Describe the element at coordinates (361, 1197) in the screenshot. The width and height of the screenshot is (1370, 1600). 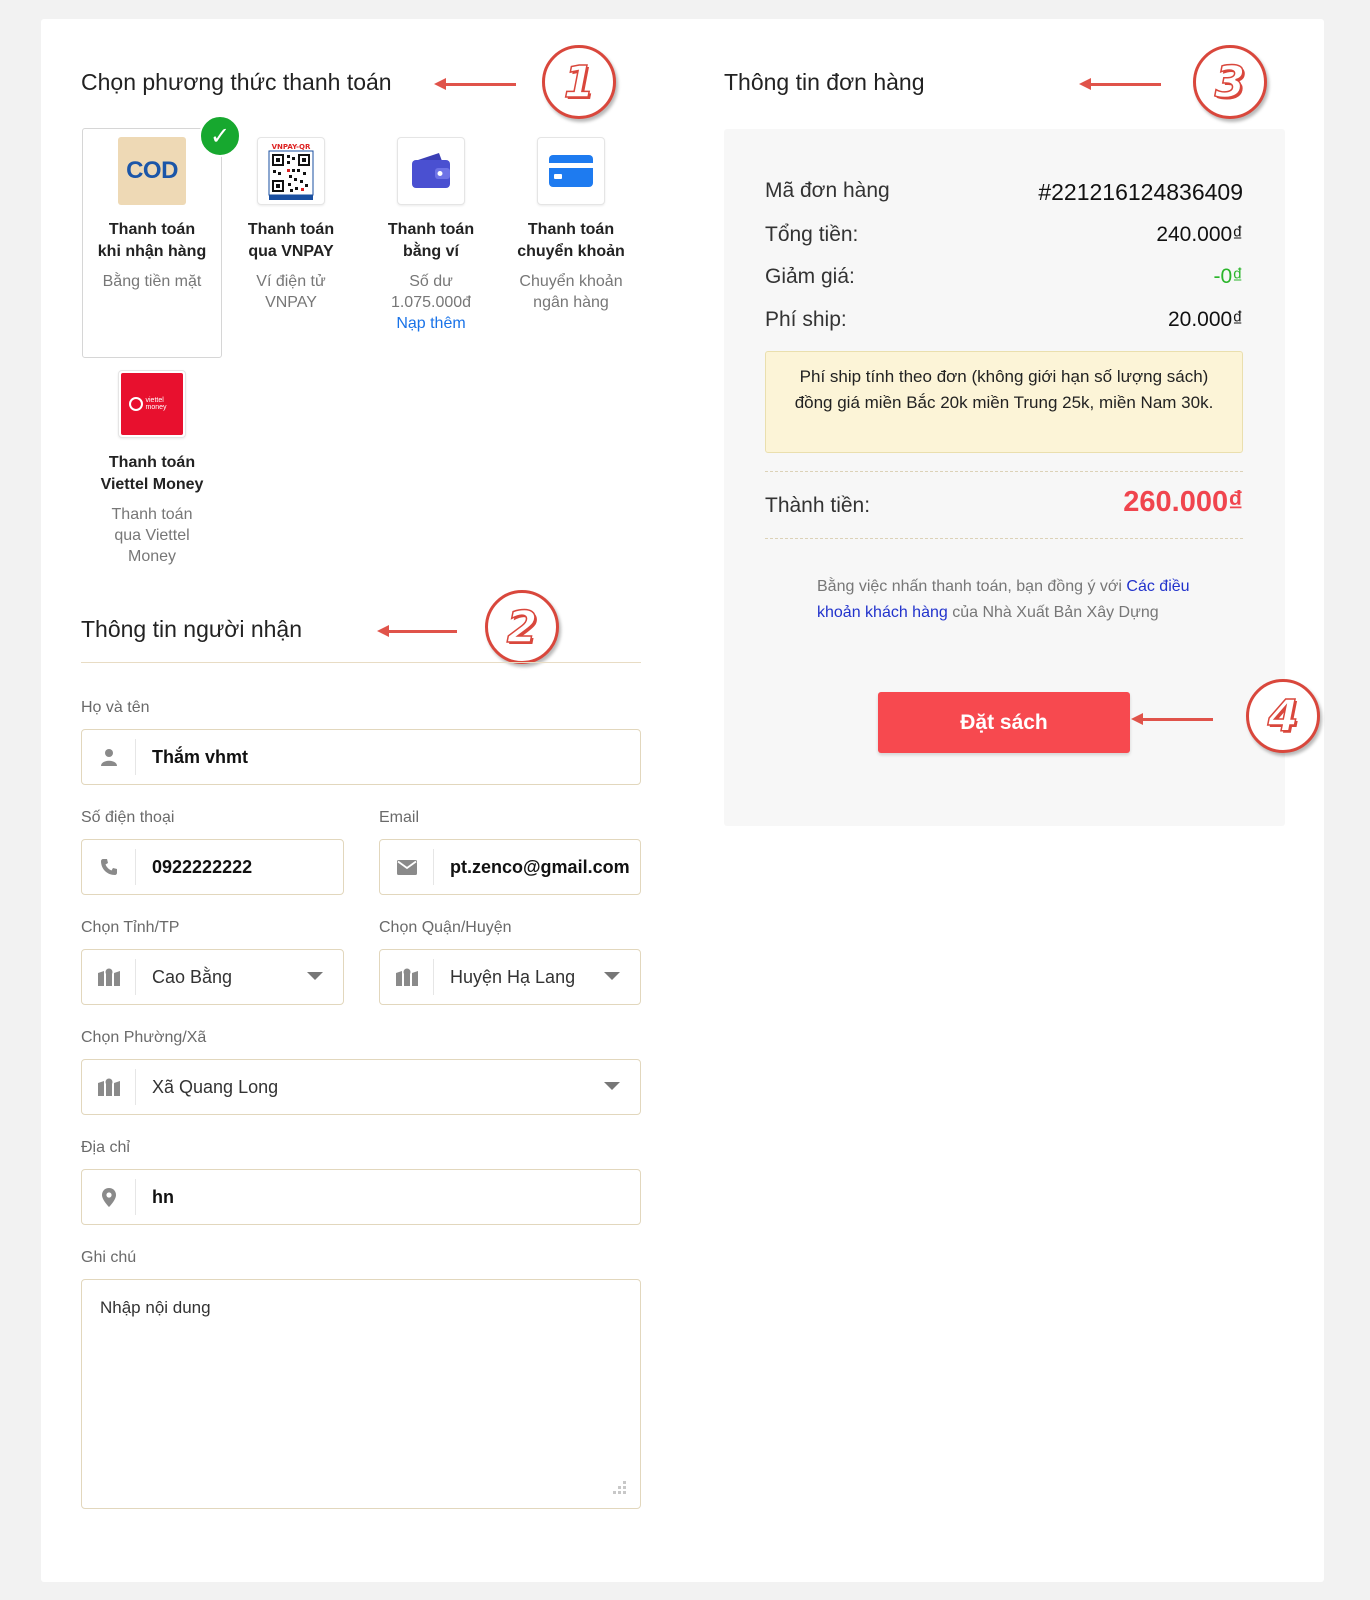
I see `address-field: hn` at that location.